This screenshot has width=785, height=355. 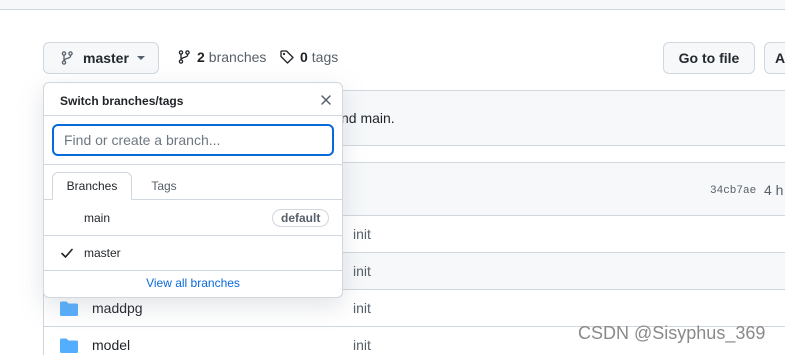 I want to click on commit-hash: 34cb7ae, so click(x=733, y=191).